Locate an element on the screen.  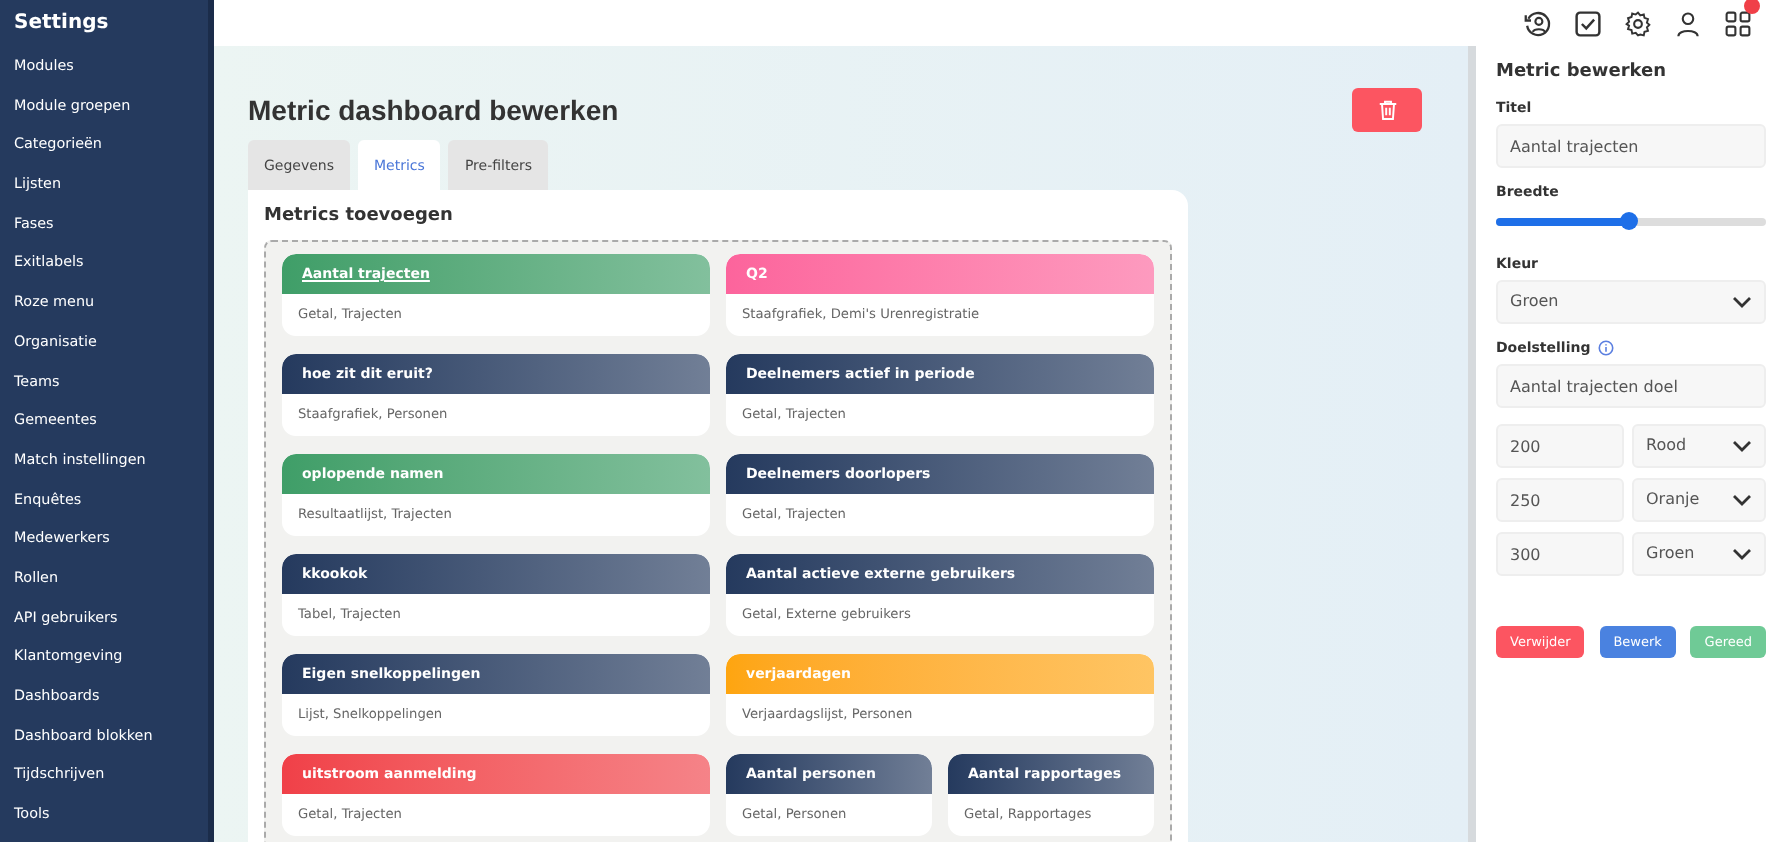
editor-title: Metric bewerken is located at coordinates (1582, 72).